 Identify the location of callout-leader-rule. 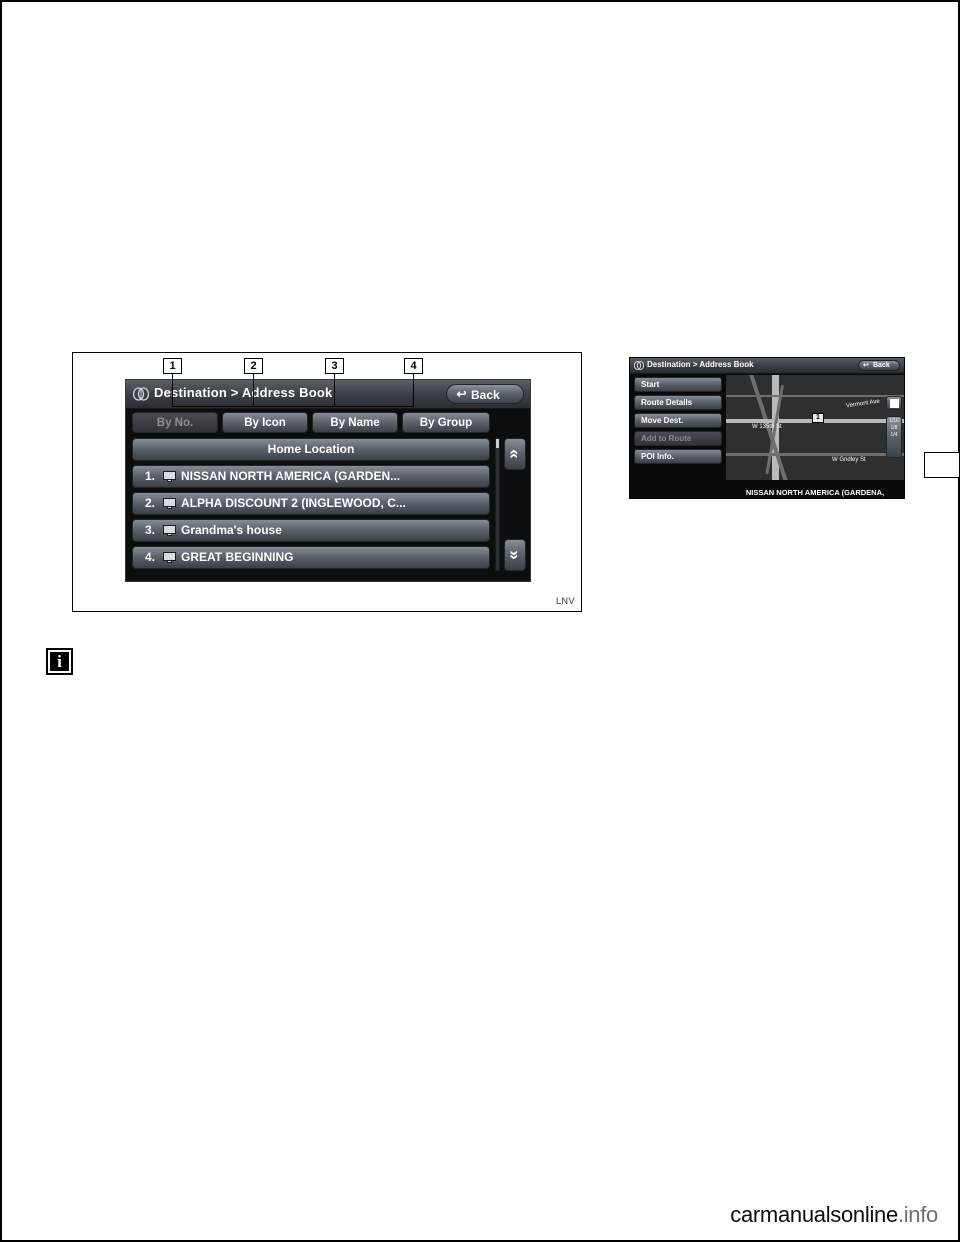
(293, 406).